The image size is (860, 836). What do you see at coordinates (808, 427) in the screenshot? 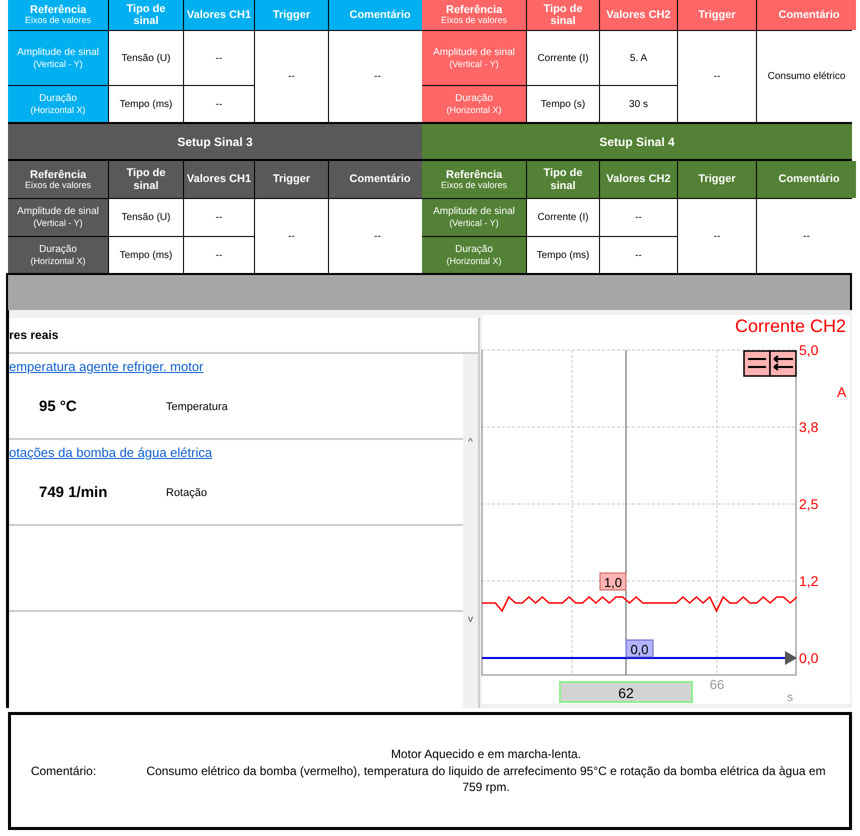
I see `axis-label: 3,8` at bounding box center [808, 427].